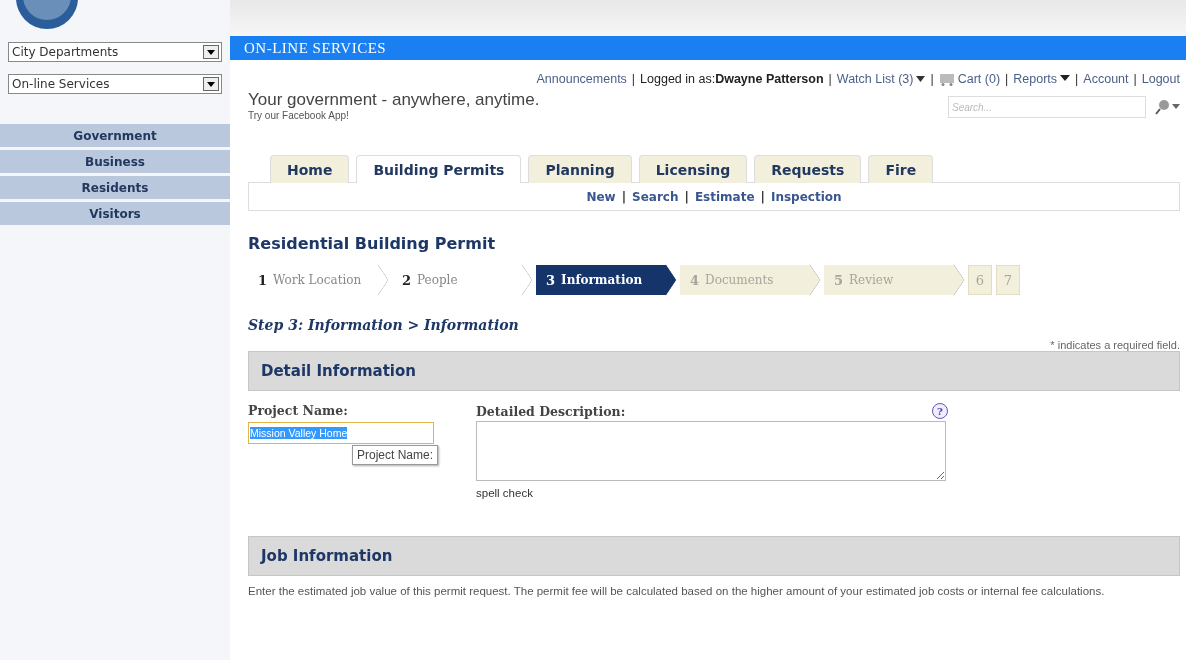 The width and height of the screenshot is (1186, 660). Describe the element at coordinates (806, 196) in the screenshot. I see `subnav-link: Inspection` at that location.